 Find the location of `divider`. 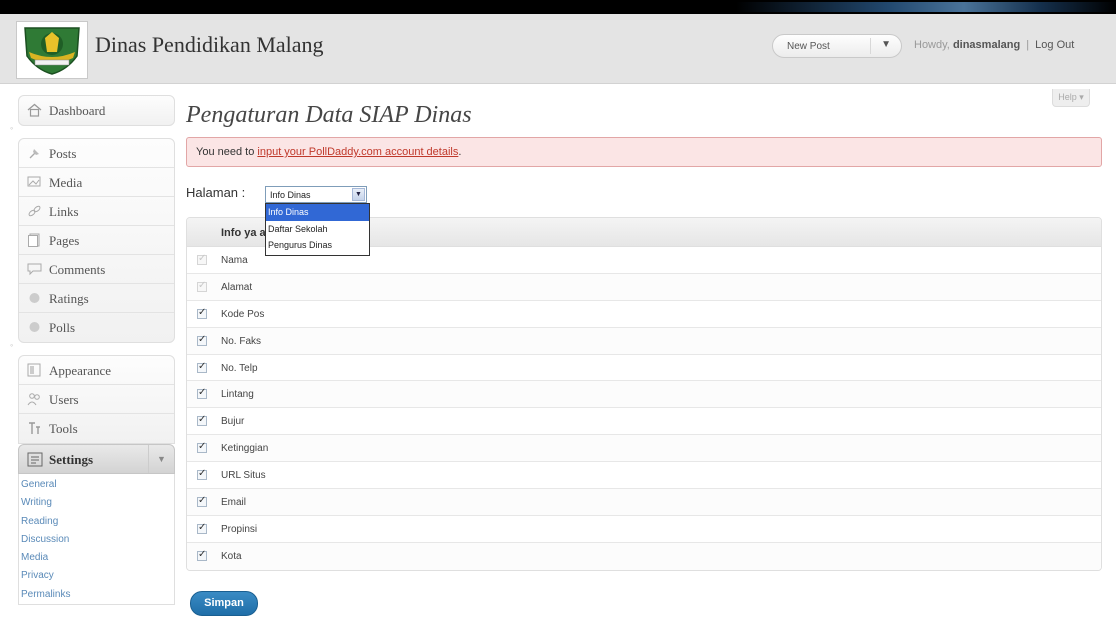

divider is located at coordinates (870, 46).